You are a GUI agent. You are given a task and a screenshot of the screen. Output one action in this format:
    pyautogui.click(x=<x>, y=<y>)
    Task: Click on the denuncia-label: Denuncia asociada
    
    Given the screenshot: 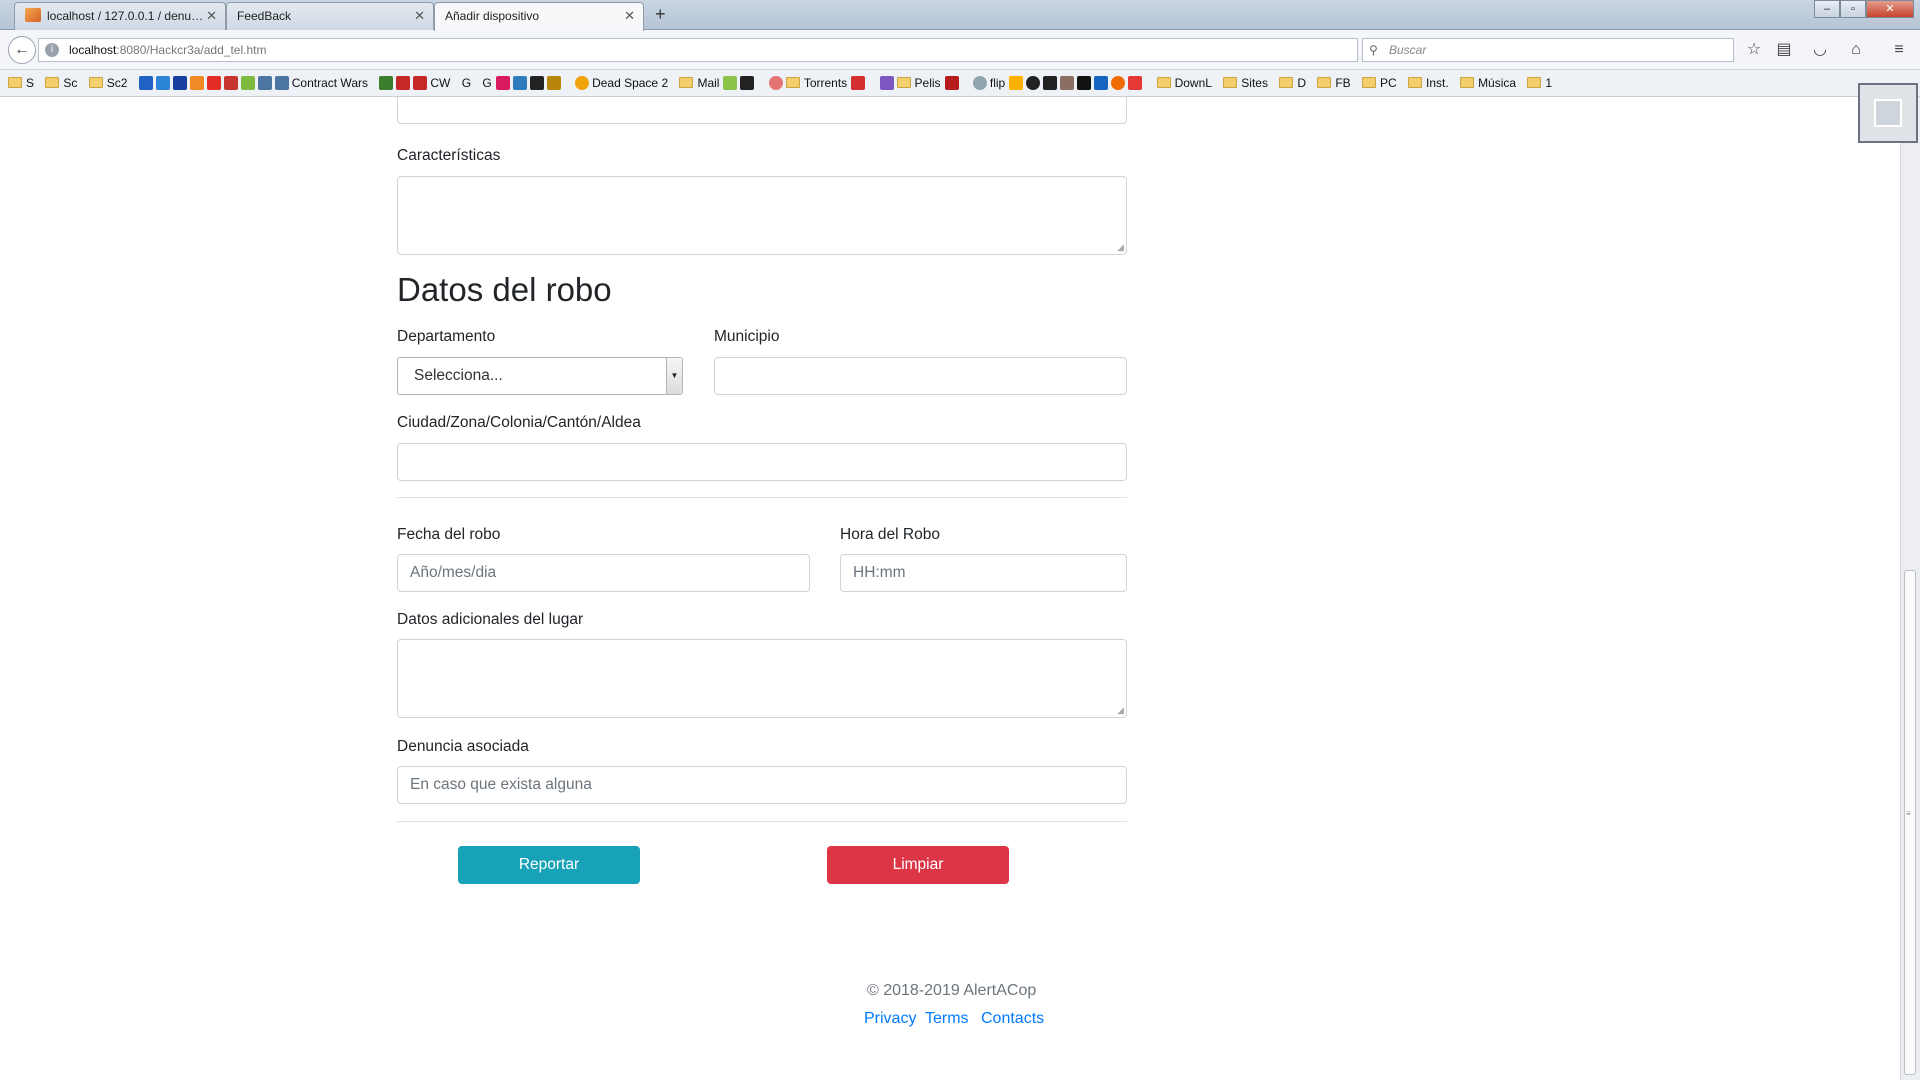 What is the action you would take?
    pyautogui.click(x=463, y=746)
    